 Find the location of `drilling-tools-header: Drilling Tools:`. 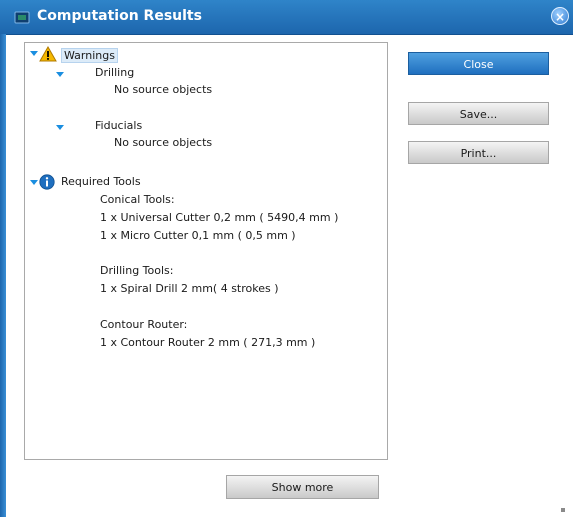

drilling-tools-header: Drilling Tools: is located at coordinates (137, 270).